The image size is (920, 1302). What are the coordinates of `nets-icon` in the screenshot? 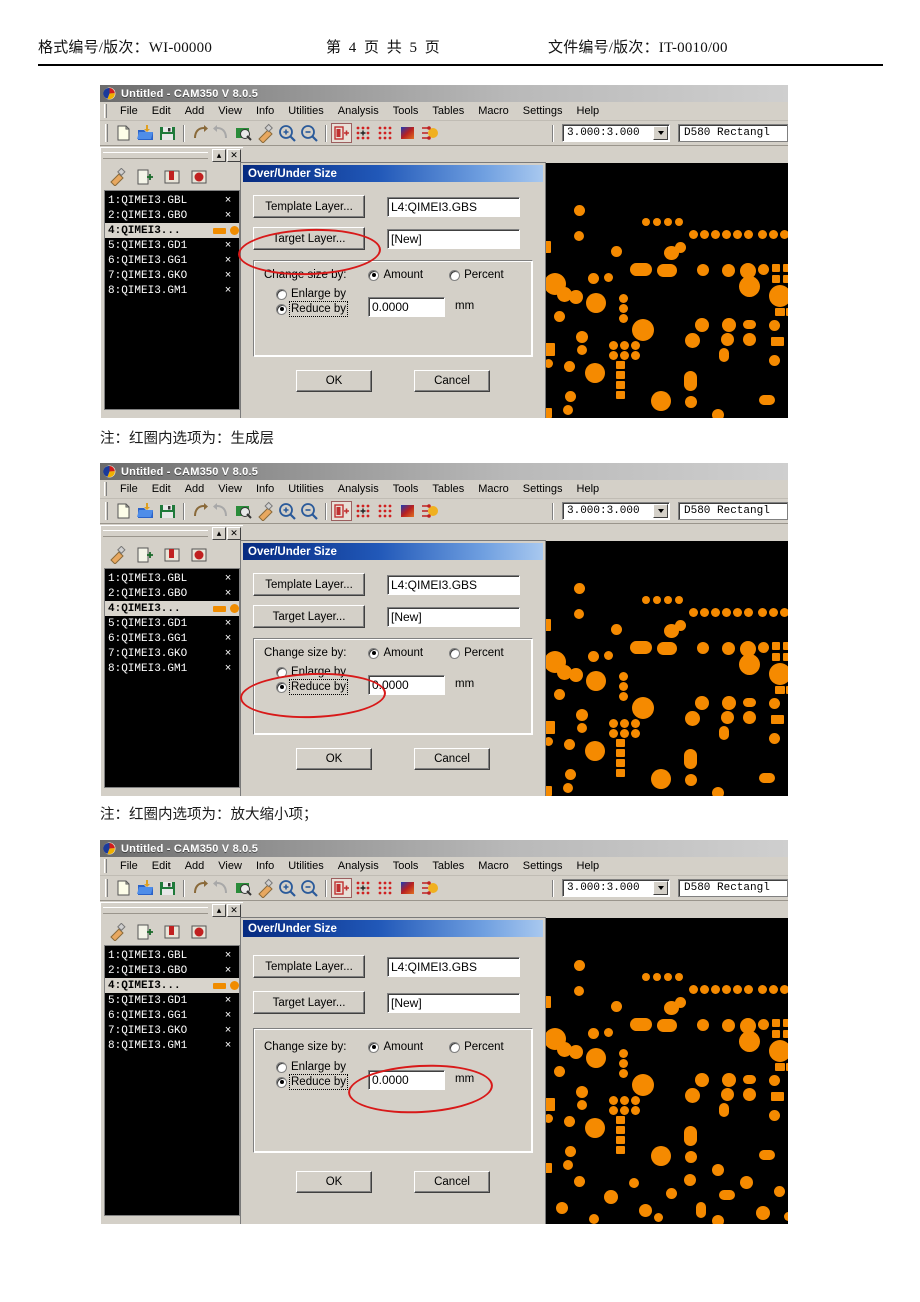 It's located at (429, 888).